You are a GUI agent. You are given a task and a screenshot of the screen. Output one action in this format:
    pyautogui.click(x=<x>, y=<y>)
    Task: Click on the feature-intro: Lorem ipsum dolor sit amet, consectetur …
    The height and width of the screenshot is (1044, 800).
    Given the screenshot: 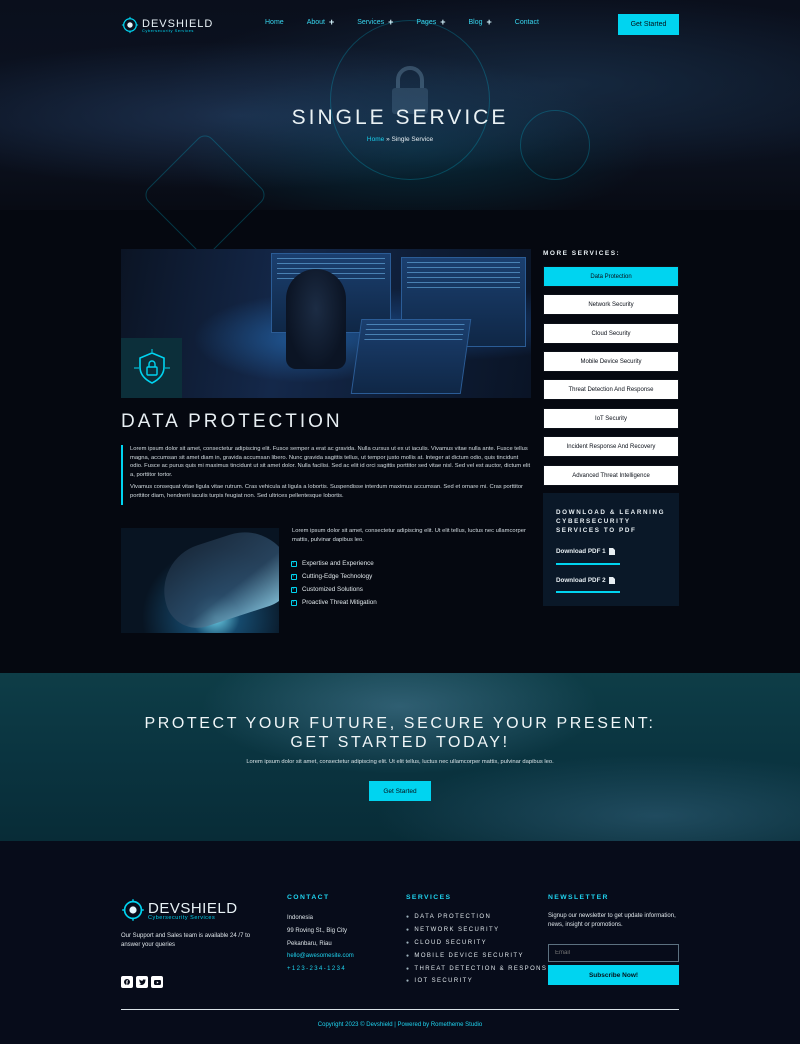 What is the action you would take?
    pyautogui.click(x=409, y=535)
    